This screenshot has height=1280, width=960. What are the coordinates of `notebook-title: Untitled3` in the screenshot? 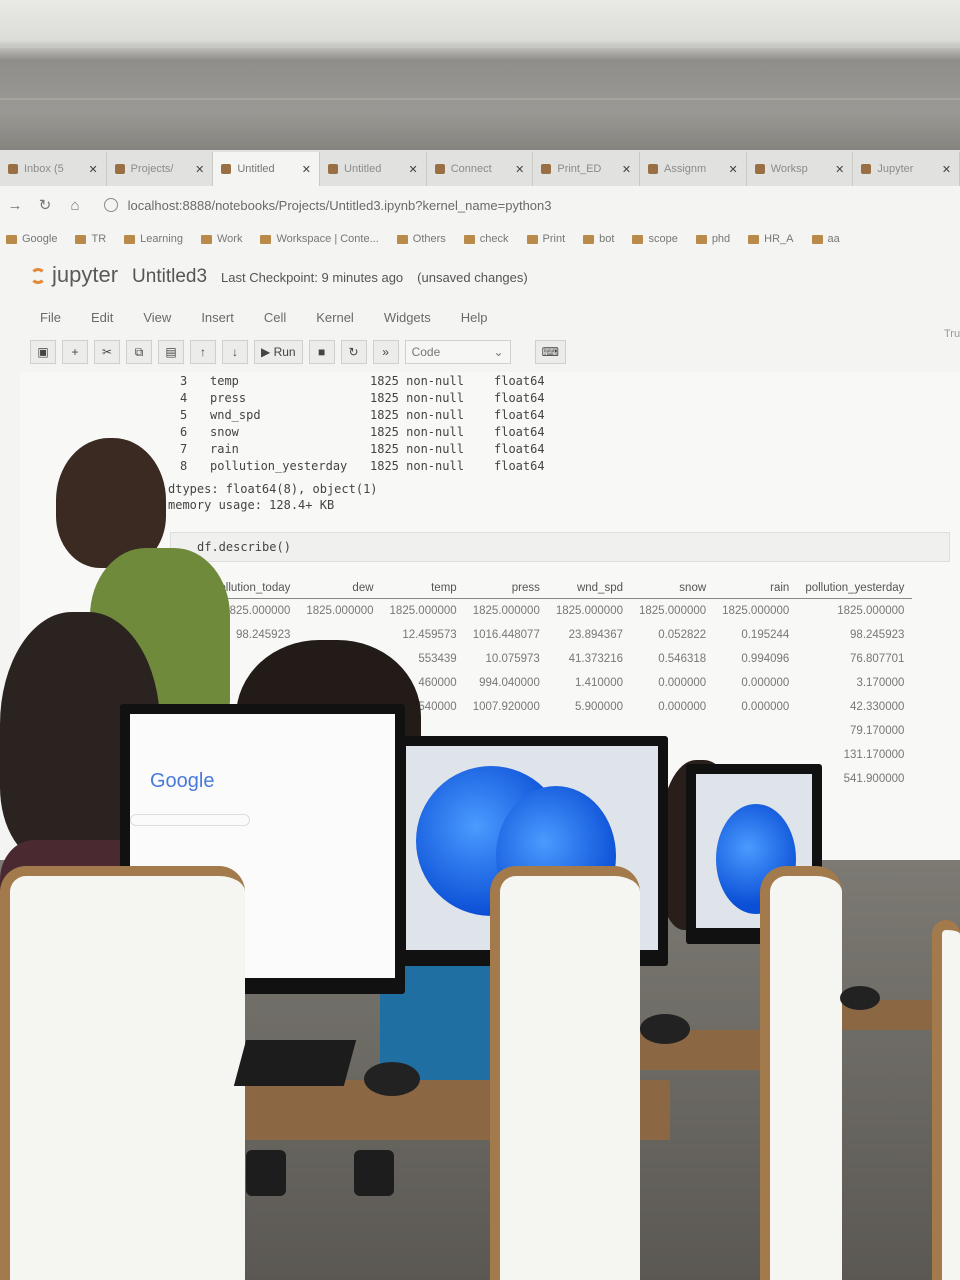 It's located at (169, 277).